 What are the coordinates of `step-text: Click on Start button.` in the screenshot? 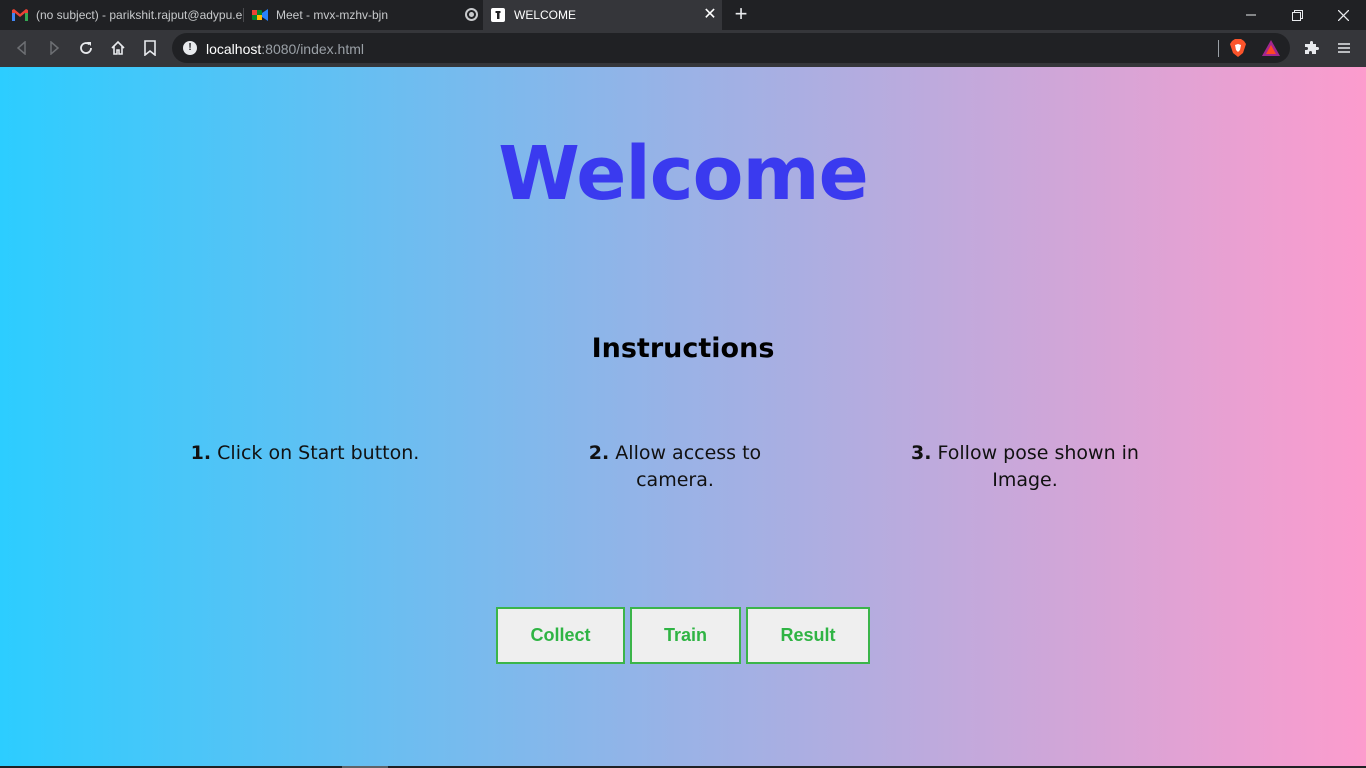 It's located at (315, 453).